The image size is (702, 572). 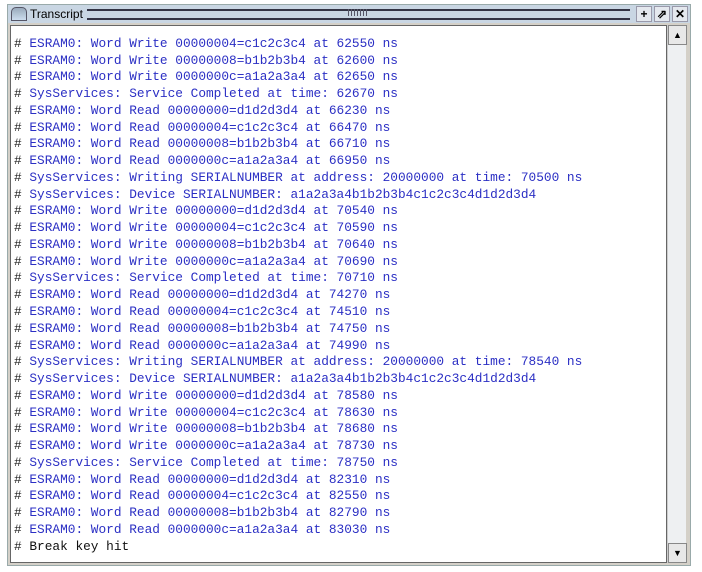 What do you see at coordinates (56, 14) in the screenshot?
I see `window-title: Transcript` at bounding box center [56, 14].